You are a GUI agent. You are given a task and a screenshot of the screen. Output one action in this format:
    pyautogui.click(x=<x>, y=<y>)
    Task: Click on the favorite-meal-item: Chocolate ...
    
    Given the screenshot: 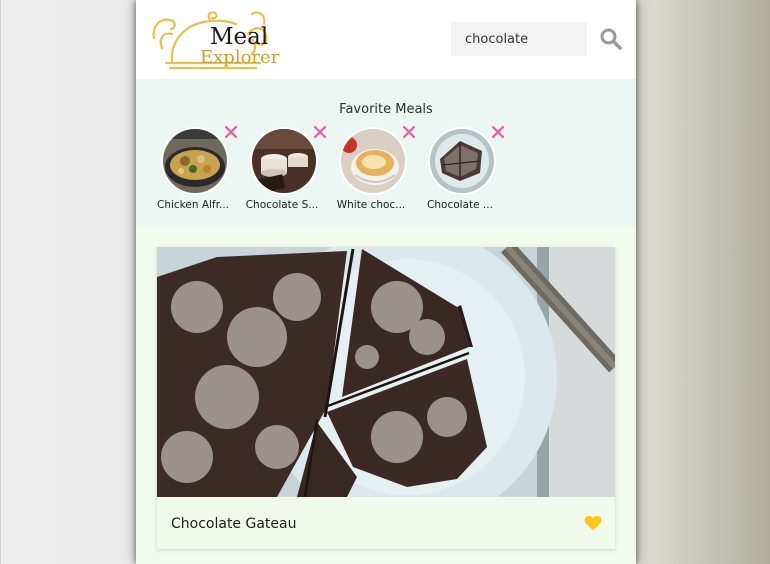 What is the action you would take?
    pyautogui.click(x=462, y=171)
    